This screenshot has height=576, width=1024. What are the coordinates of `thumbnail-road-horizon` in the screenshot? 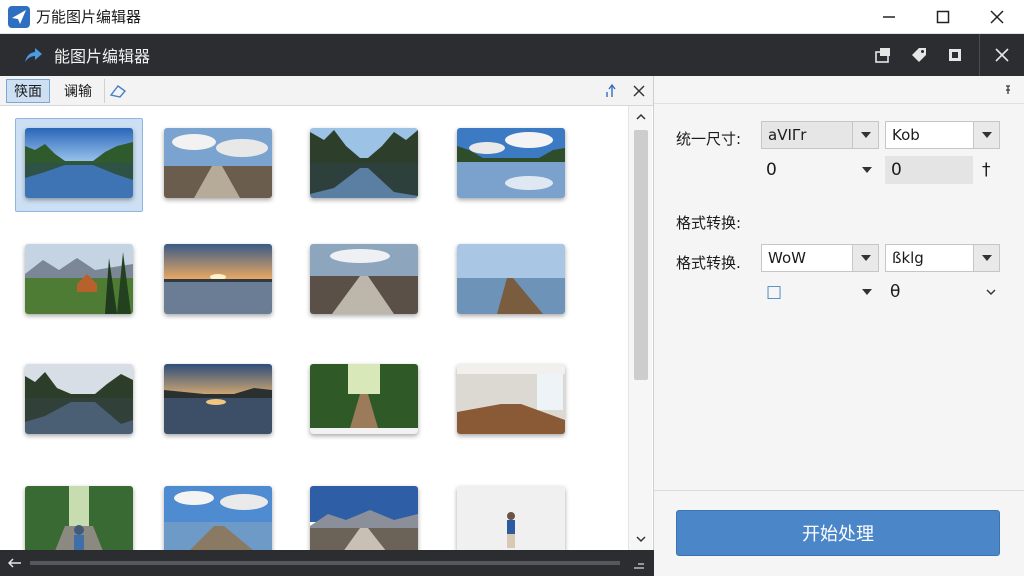 It's located at (364, 279).